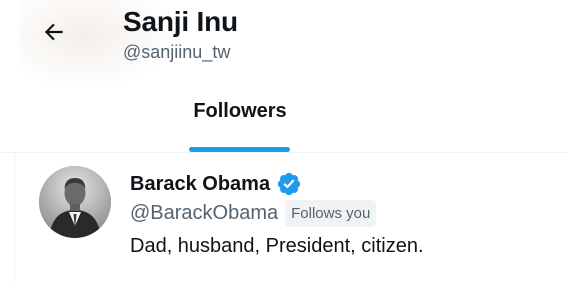 This screenshot has width=567, height=281. What do you see at coordinates (204, 212) in the screenshot?
I see `user-handle: @BarackObama` at bounding box center [204, 212].